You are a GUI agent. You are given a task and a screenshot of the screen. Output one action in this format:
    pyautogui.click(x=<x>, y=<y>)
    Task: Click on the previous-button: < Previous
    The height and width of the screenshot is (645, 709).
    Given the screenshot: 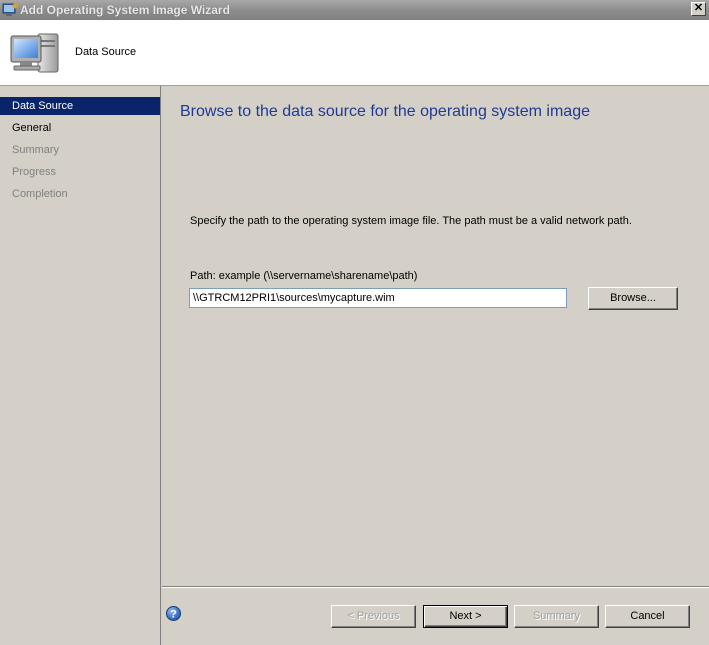 What is the action you would take?
    pyautogui.click(x=373, y=616)
    